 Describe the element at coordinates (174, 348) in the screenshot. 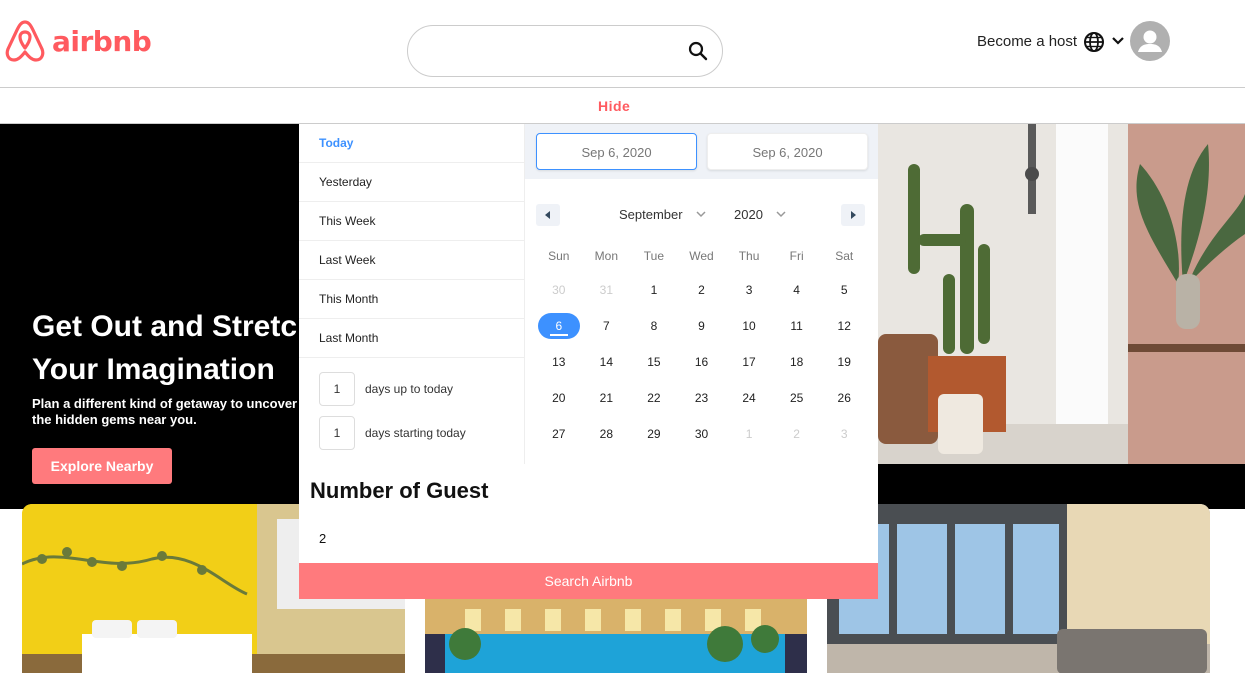

I see `hero-title: Get Out and Stretch Your Imagination` at that location.